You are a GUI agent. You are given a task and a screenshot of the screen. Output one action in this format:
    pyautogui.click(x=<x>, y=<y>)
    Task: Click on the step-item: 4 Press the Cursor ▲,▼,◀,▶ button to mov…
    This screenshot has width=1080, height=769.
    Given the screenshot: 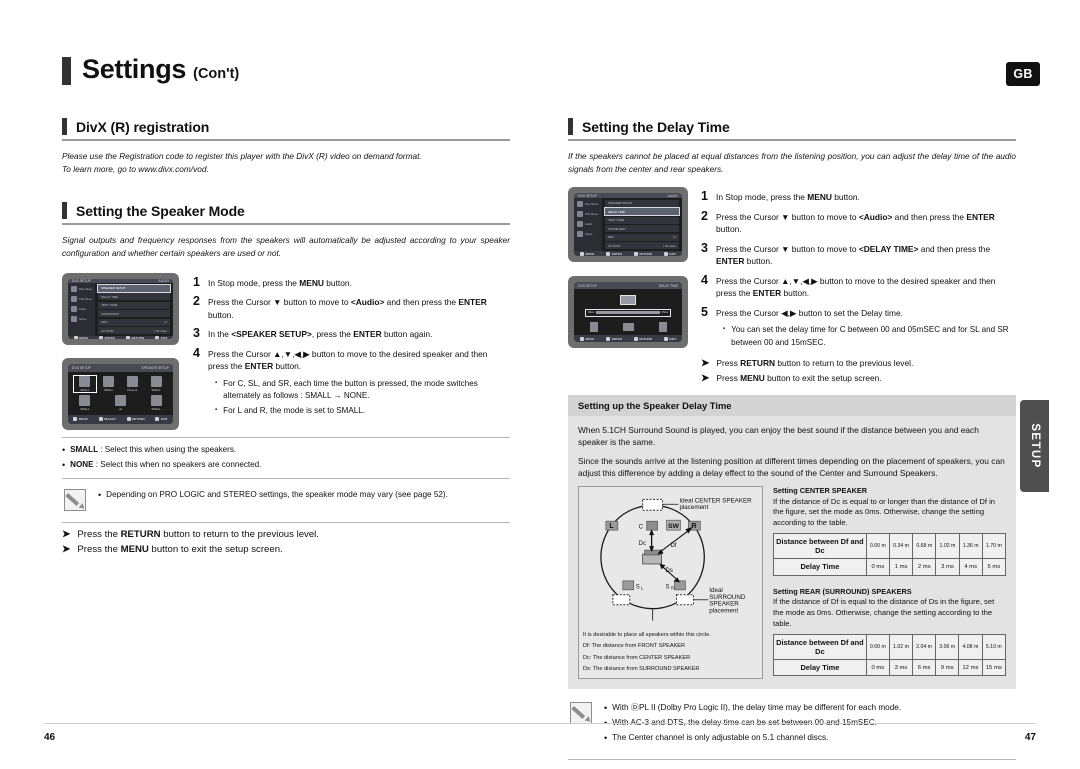 What is the action you would take?
    pyautogui.click(x=858, y=286)
    